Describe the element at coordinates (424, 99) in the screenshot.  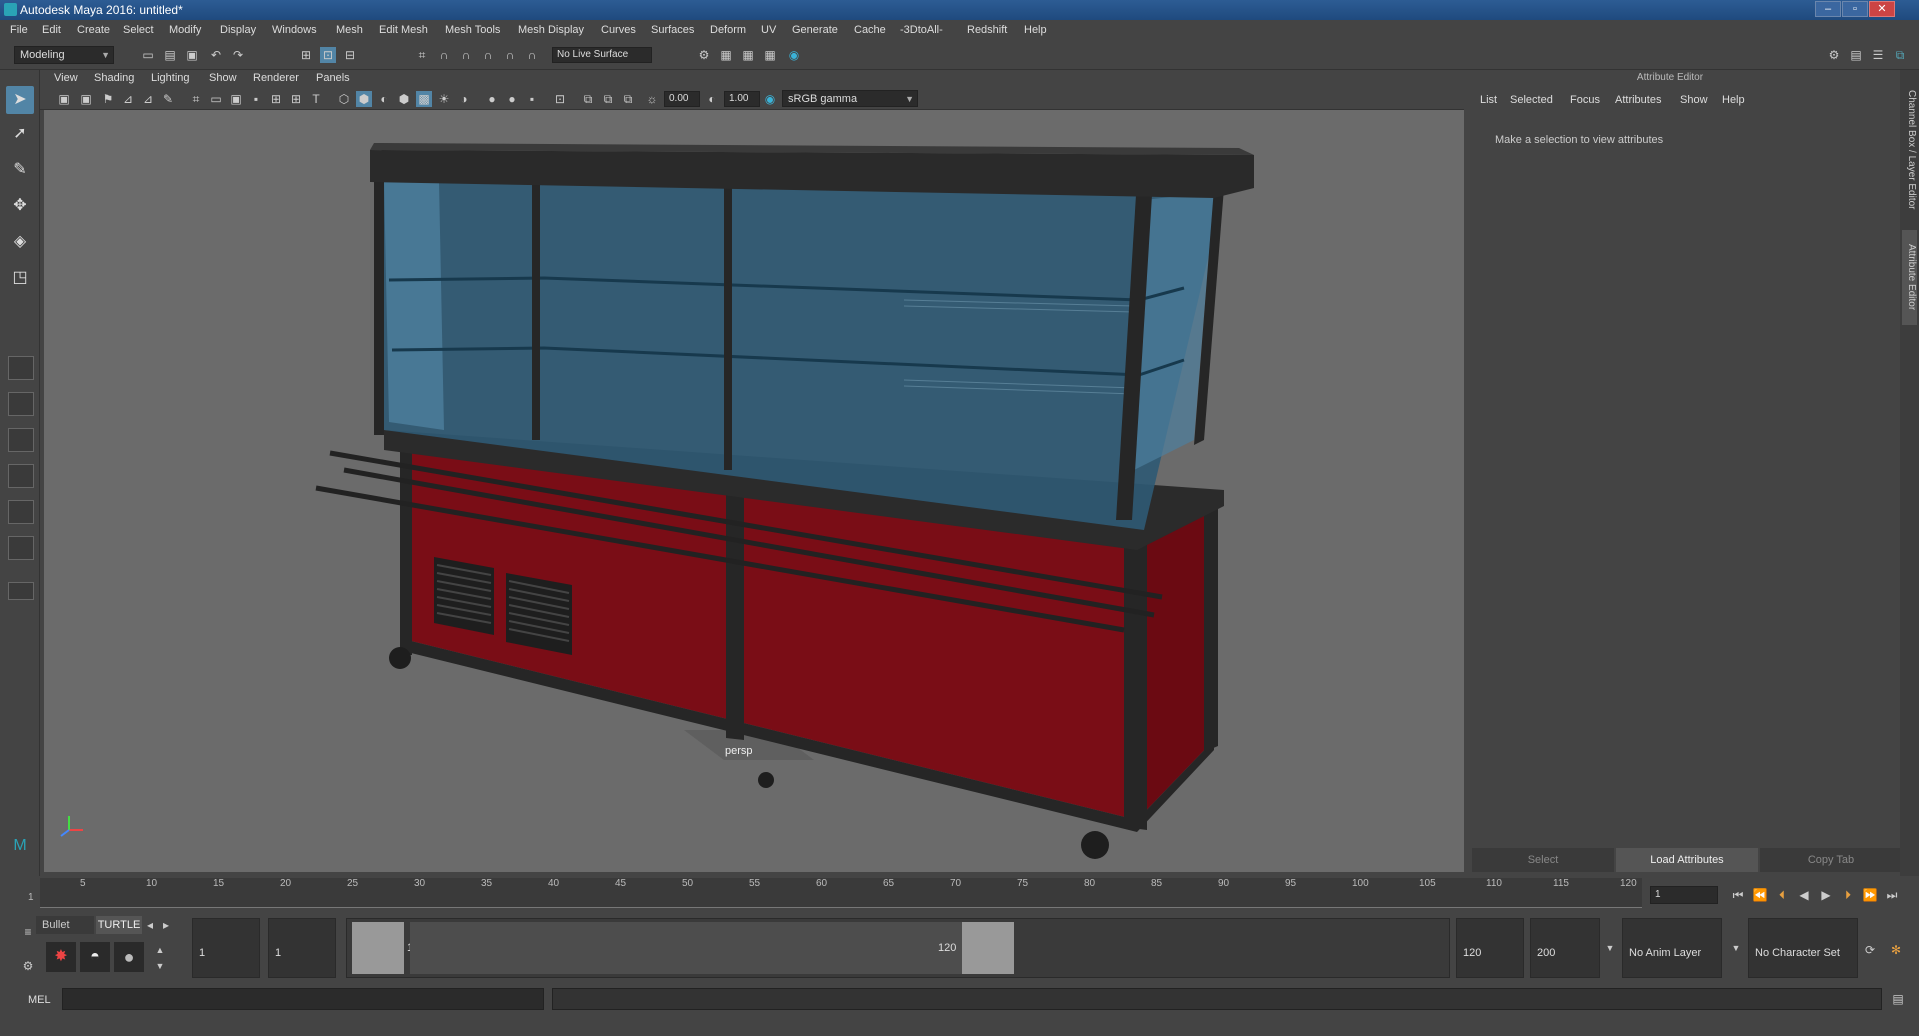
I see `textured-icon: ▩` at that location.